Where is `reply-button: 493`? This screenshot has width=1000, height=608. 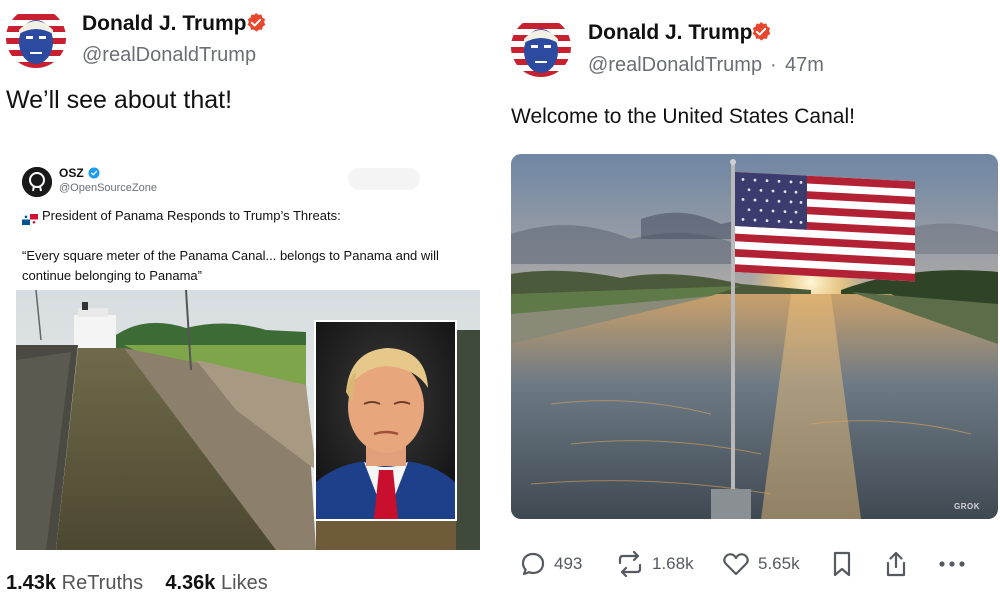
reply-button: 493 is located at coordinates (551, 564).